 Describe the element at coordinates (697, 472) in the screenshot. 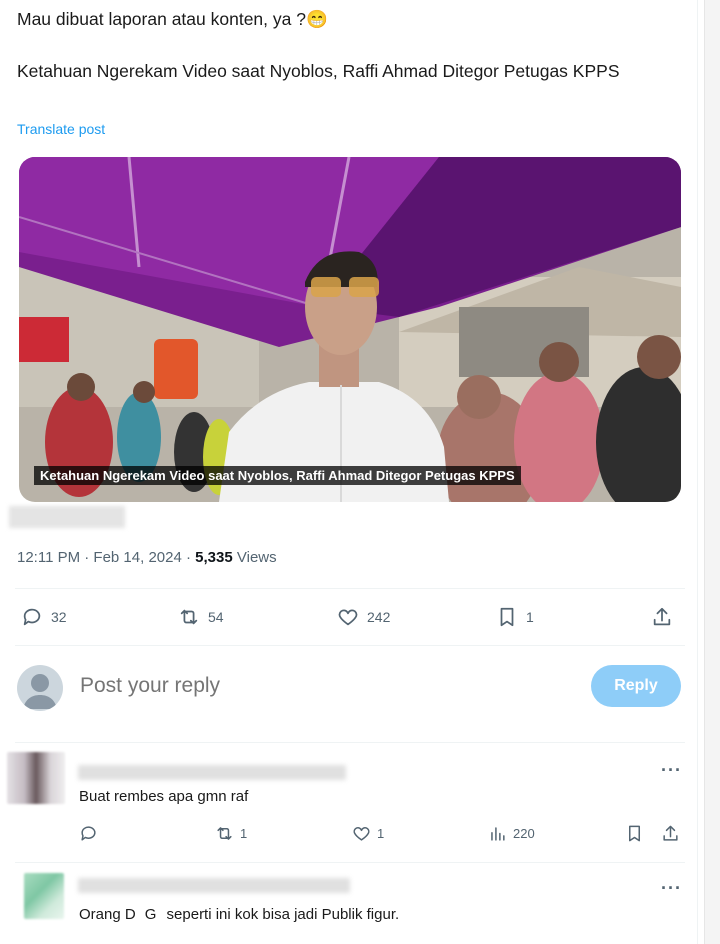

I see `timeline-border` at that location.